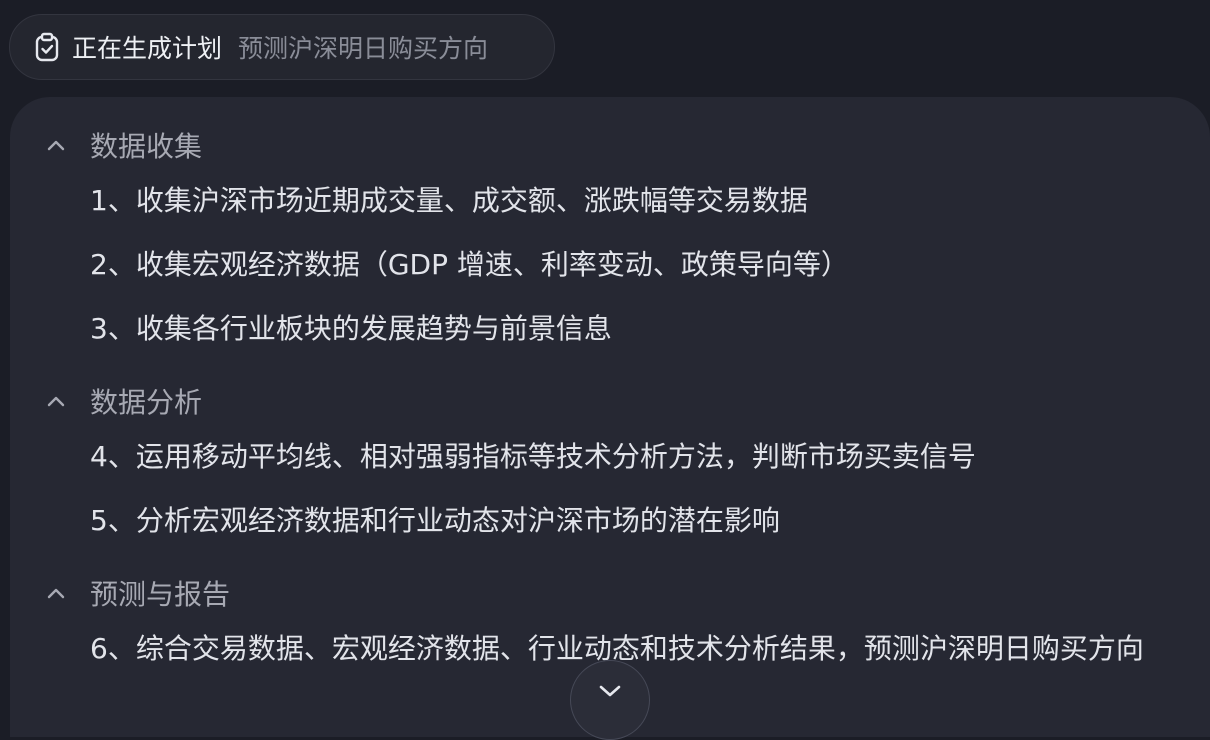 This screenshot has width=1210, height=740. What do you see at coordinates (533, 456) in the screenshot?
I see `plan-step: 4、运用移动平均线、相对强弱指标等技术分析方法，判断市场买卖信号` at bounding box center [533, 456].